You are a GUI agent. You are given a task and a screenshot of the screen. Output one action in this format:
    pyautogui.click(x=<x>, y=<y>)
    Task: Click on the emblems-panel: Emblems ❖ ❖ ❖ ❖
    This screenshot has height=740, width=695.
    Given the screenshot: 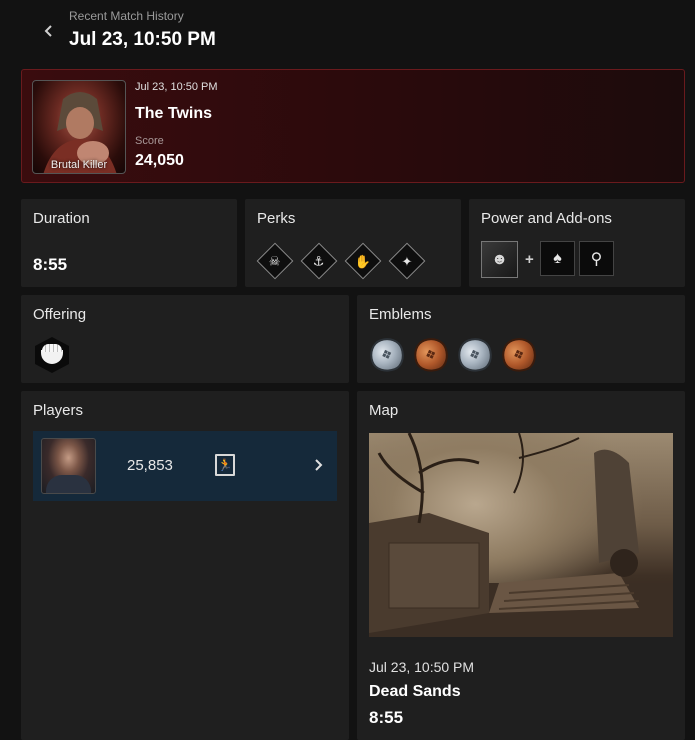 What is the action you would take?
    pyautogui.click(x=521, y=339)
    